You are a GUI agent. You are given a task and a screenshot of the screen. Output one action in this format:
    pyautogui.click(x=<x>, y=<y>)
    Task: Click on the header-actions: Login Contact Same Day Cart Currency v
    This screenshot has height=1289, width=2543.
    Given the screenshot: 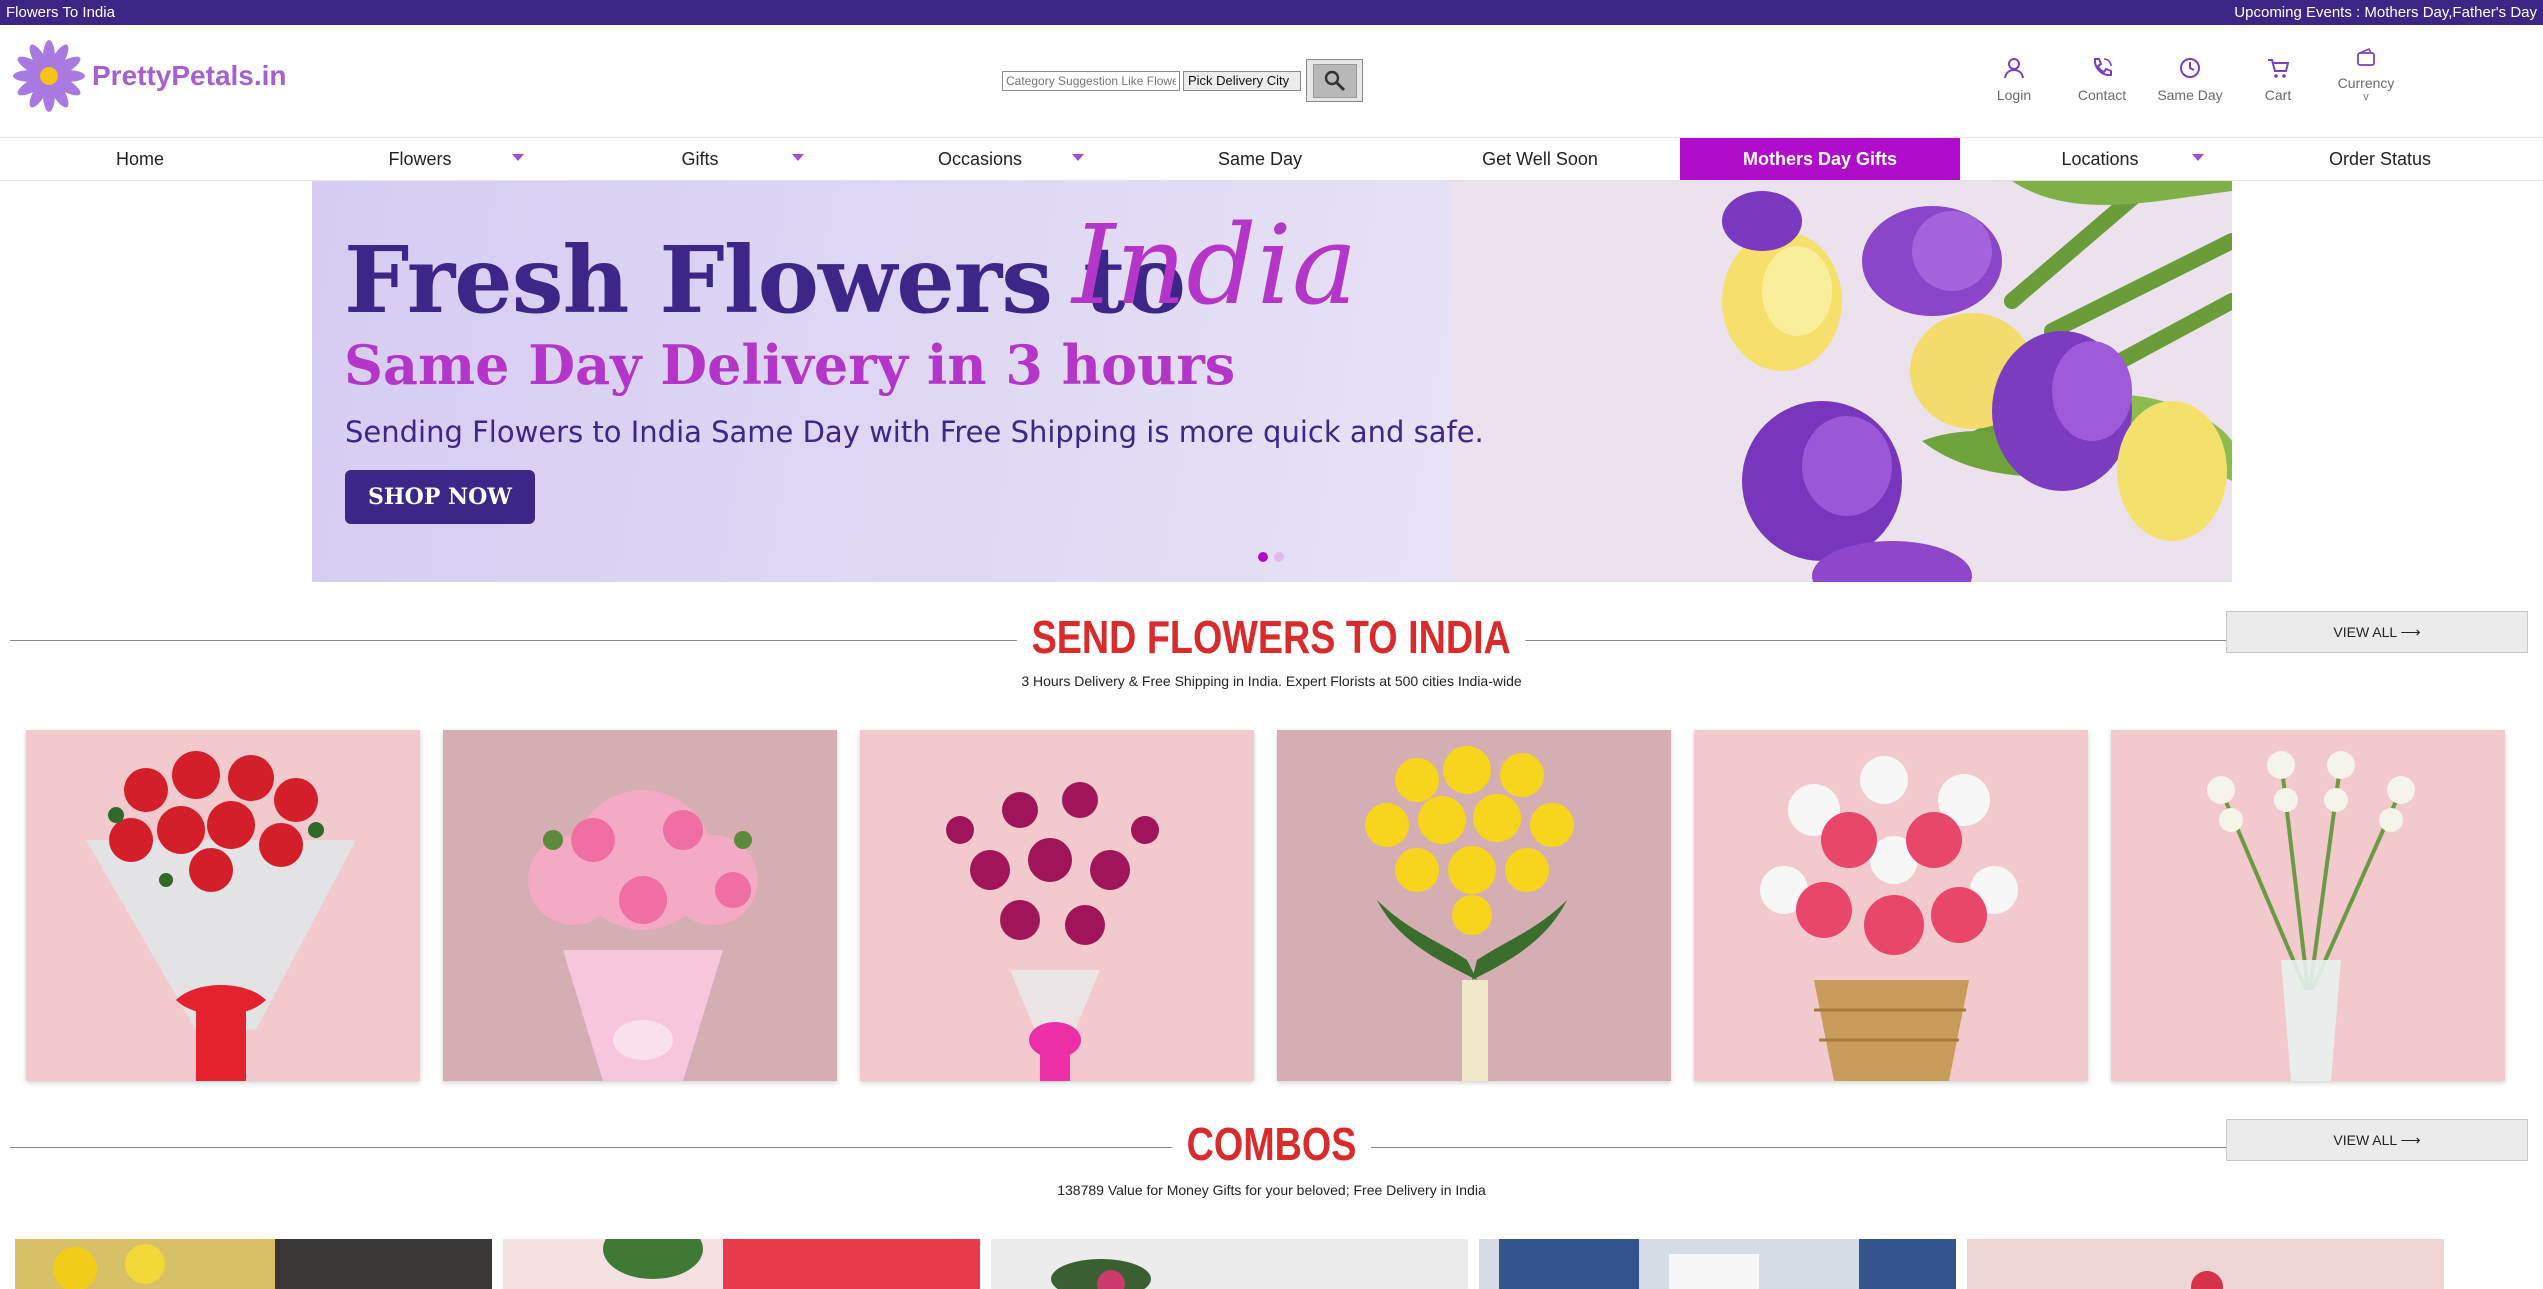 What is the action you would take?
    pyautogui.click(x=2190, y=75)
    